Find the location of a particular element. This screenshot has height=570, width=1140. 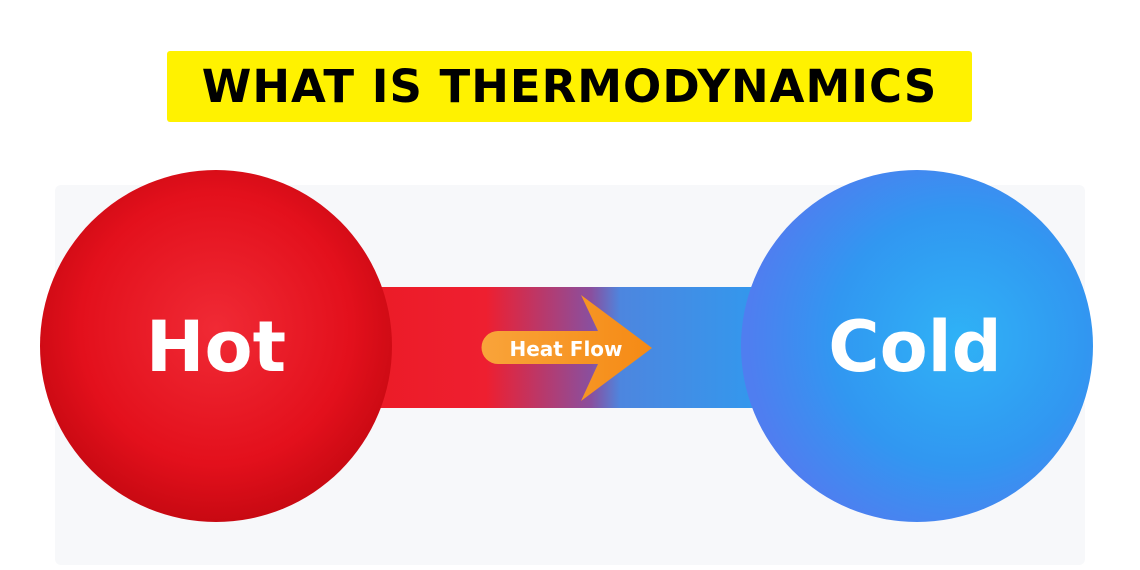

cold-label: Cold is located at coordinates (915, 347).